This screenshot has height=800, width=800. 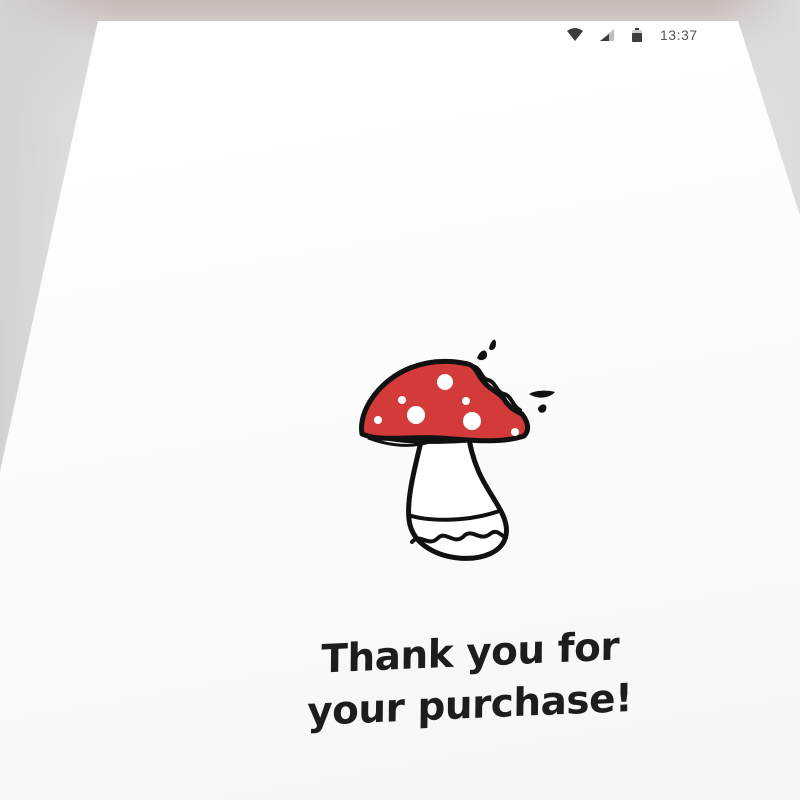 I want to click on status-time: 13:37, so click(x=679, y=35).